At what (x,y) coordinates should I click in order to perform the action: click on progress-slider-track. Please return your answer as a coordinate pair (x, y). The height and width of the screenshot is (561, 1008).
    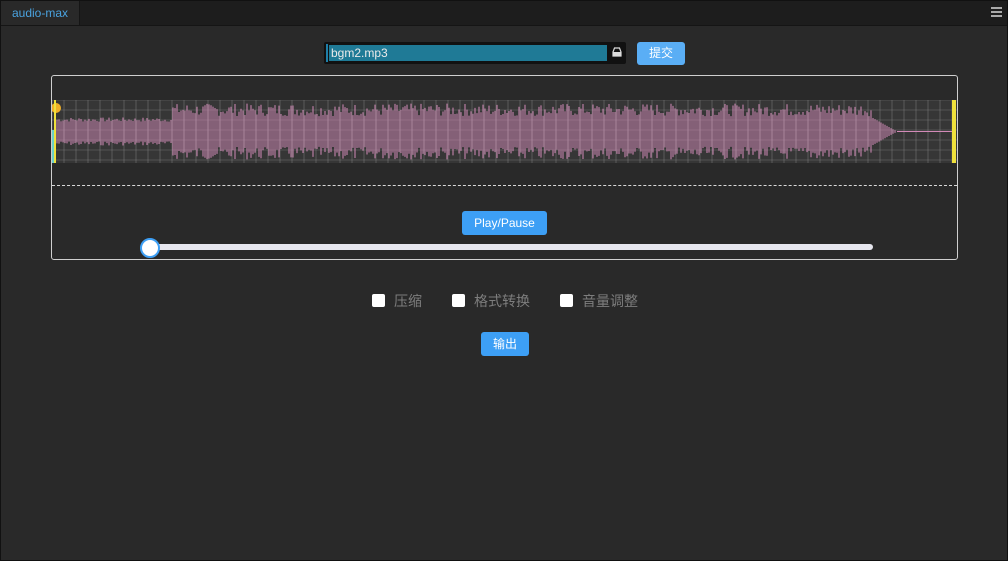
    Looking at the image, I should click on (511, 247).